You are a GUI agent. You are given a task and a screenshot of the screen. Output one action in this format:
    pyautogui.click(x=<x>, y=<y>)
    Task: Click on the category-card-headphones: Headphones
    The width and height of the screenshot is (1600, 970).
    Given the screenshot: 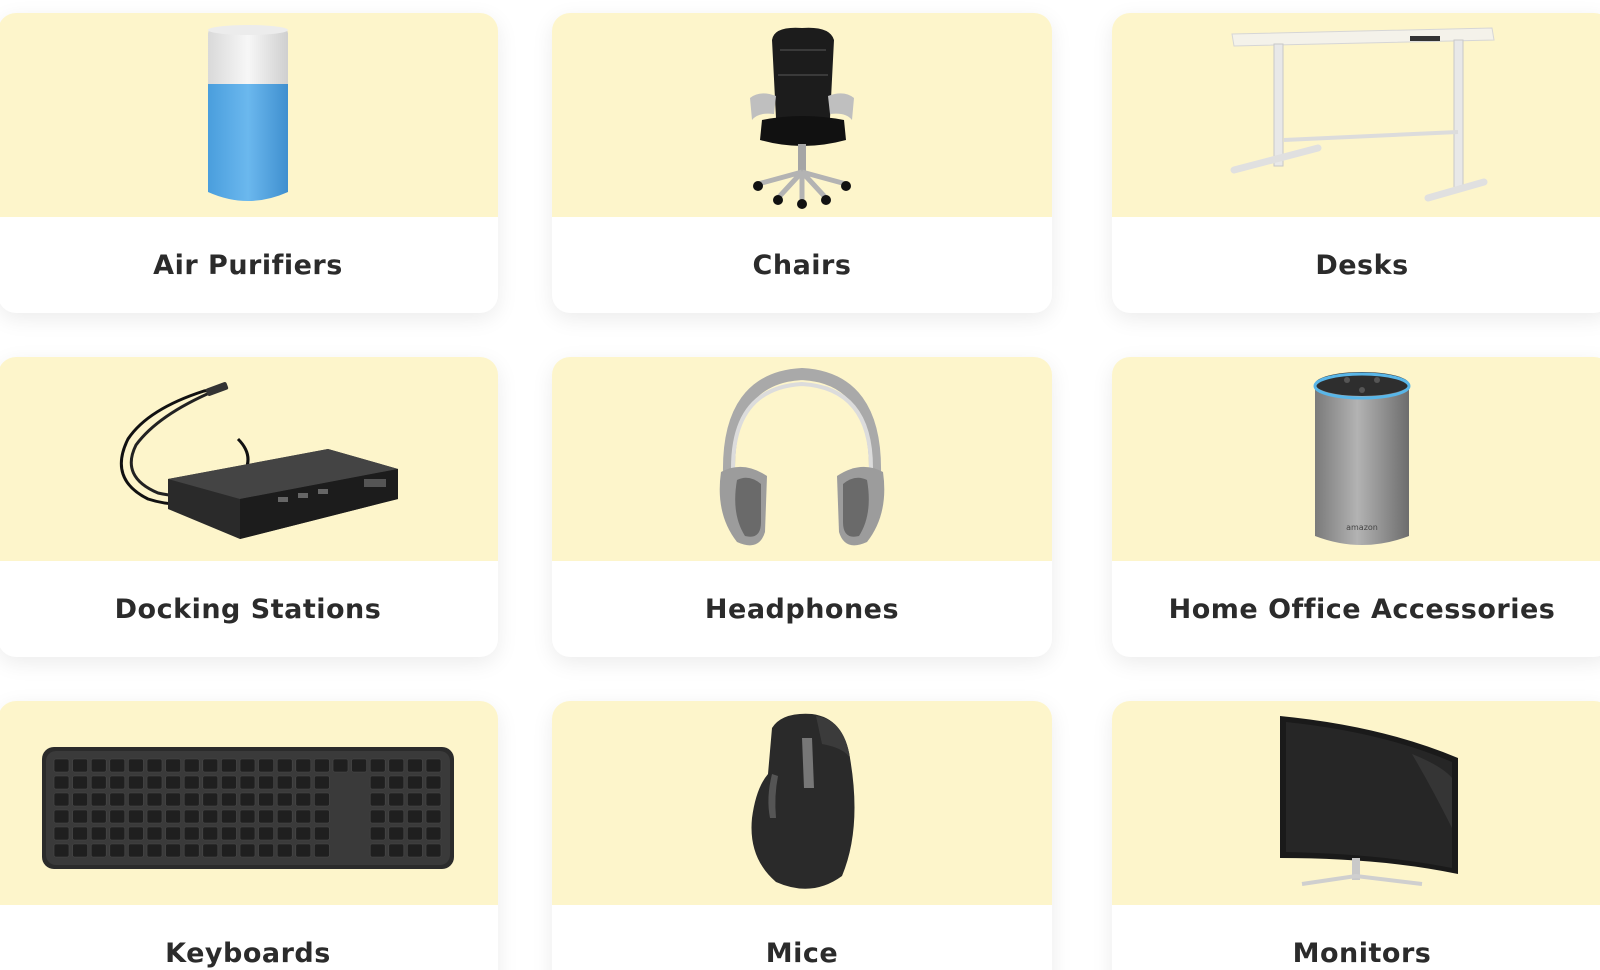 What is the action you would take?
    pyautogui.click(x=802, y=507)
    